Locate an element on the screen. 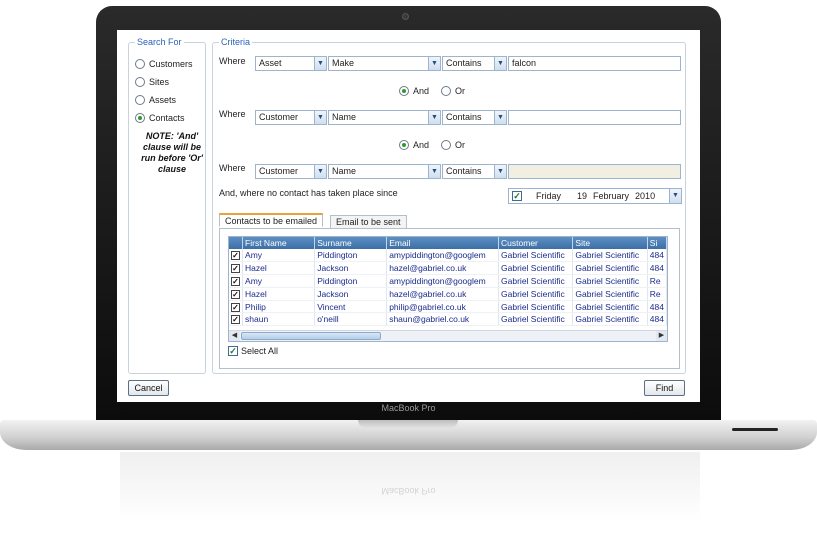  column-header: Email is located at coordinates (443, 243).